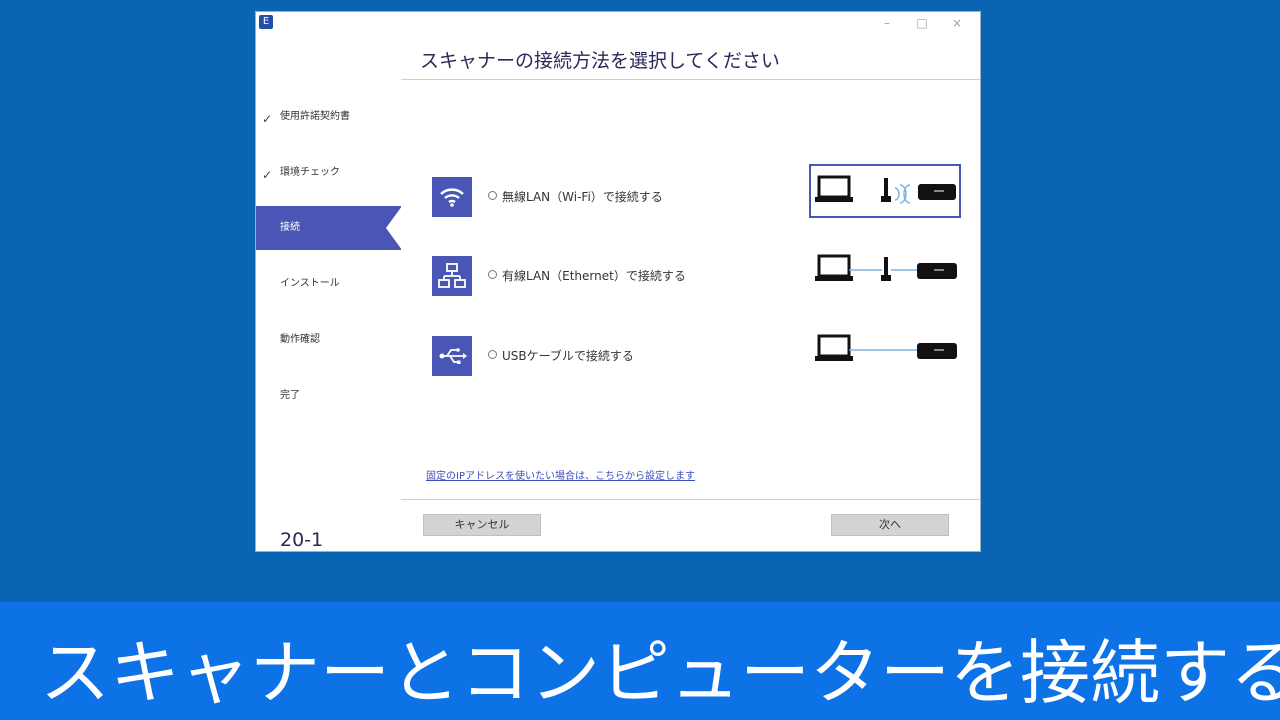  I want to click on option-ethernet: 有線LAN（Ethernet）で接続する, so click(702, 285).